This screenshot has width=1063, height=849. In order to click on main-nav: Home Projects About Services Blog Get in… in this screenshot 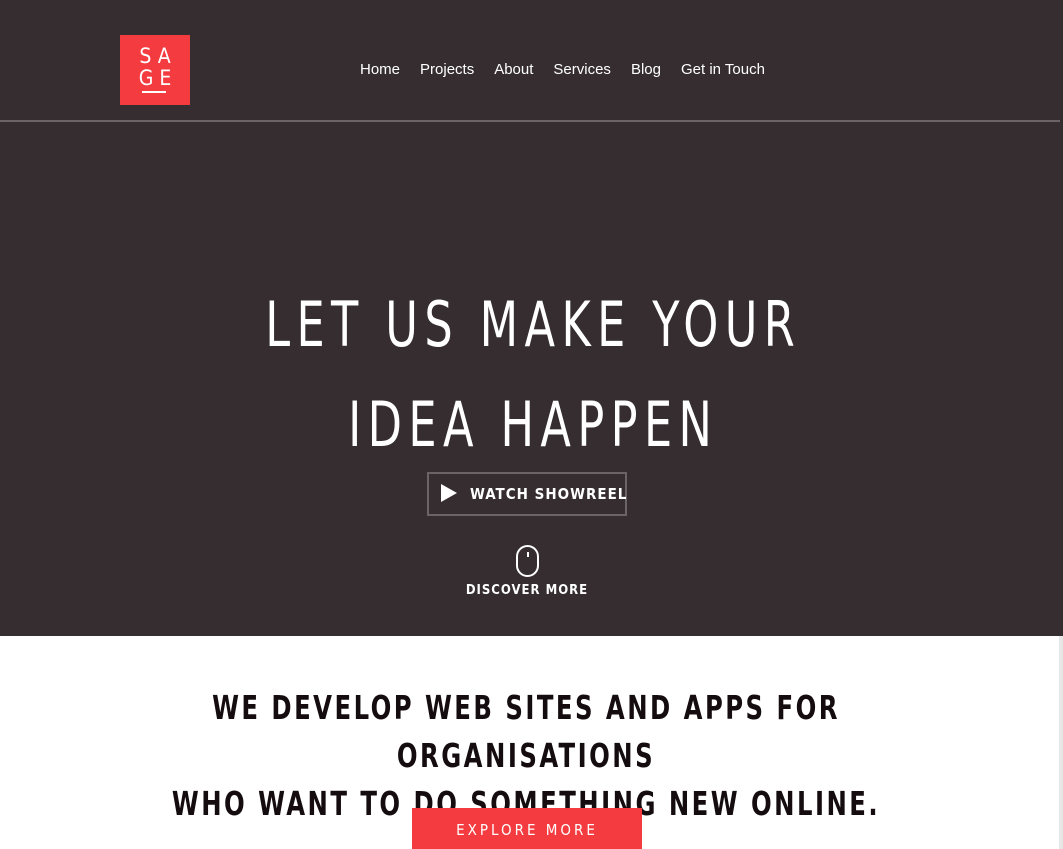, I will do `click(572, 70)`.